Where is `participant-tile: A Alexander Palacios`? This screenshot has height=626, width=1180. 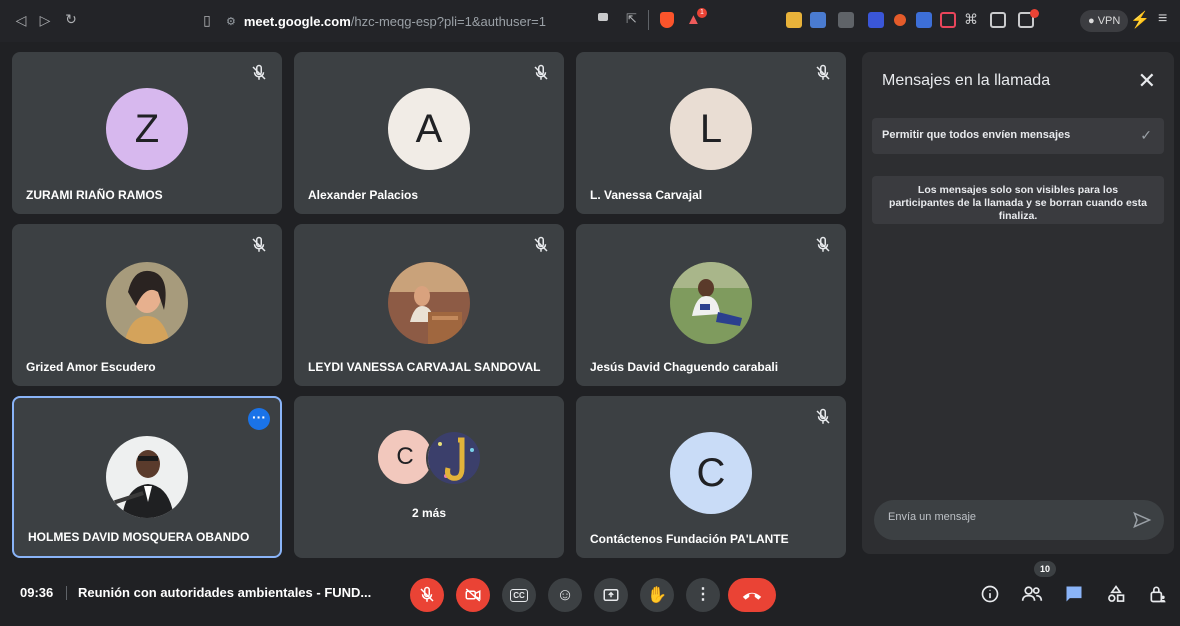
participant-tile: A Alexander Palacios is located at coordinates (429, 133).